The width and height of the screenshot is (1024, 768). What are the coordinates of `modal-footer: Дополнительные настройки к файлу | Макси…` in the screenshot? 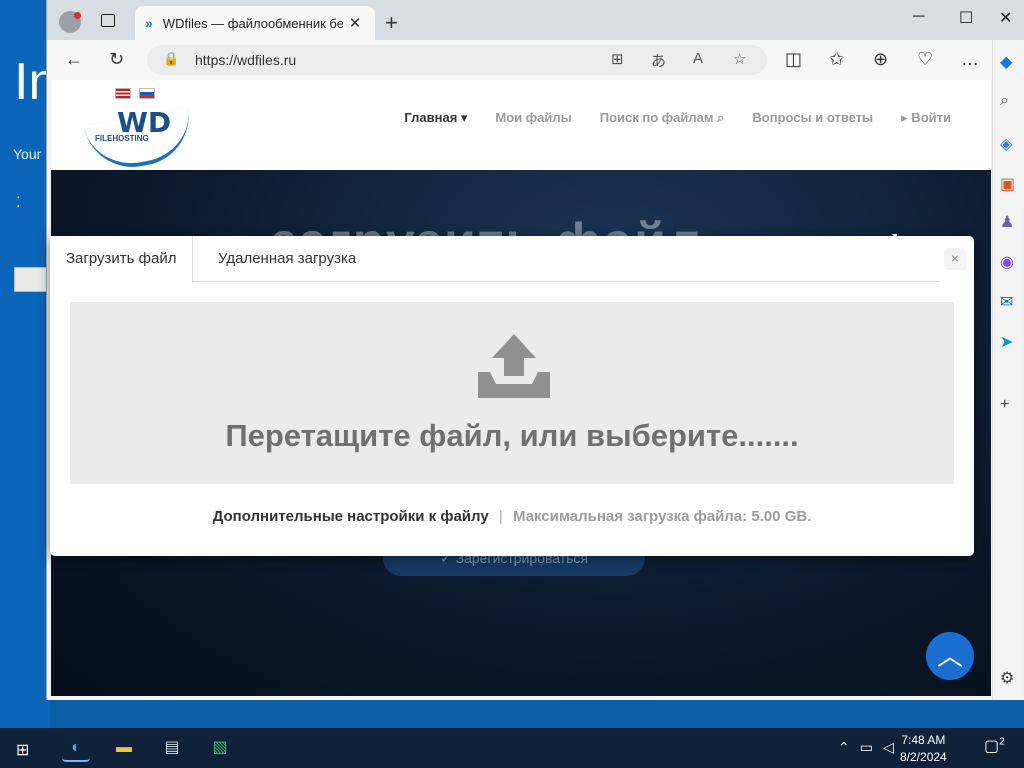 It's located at (512, 516).